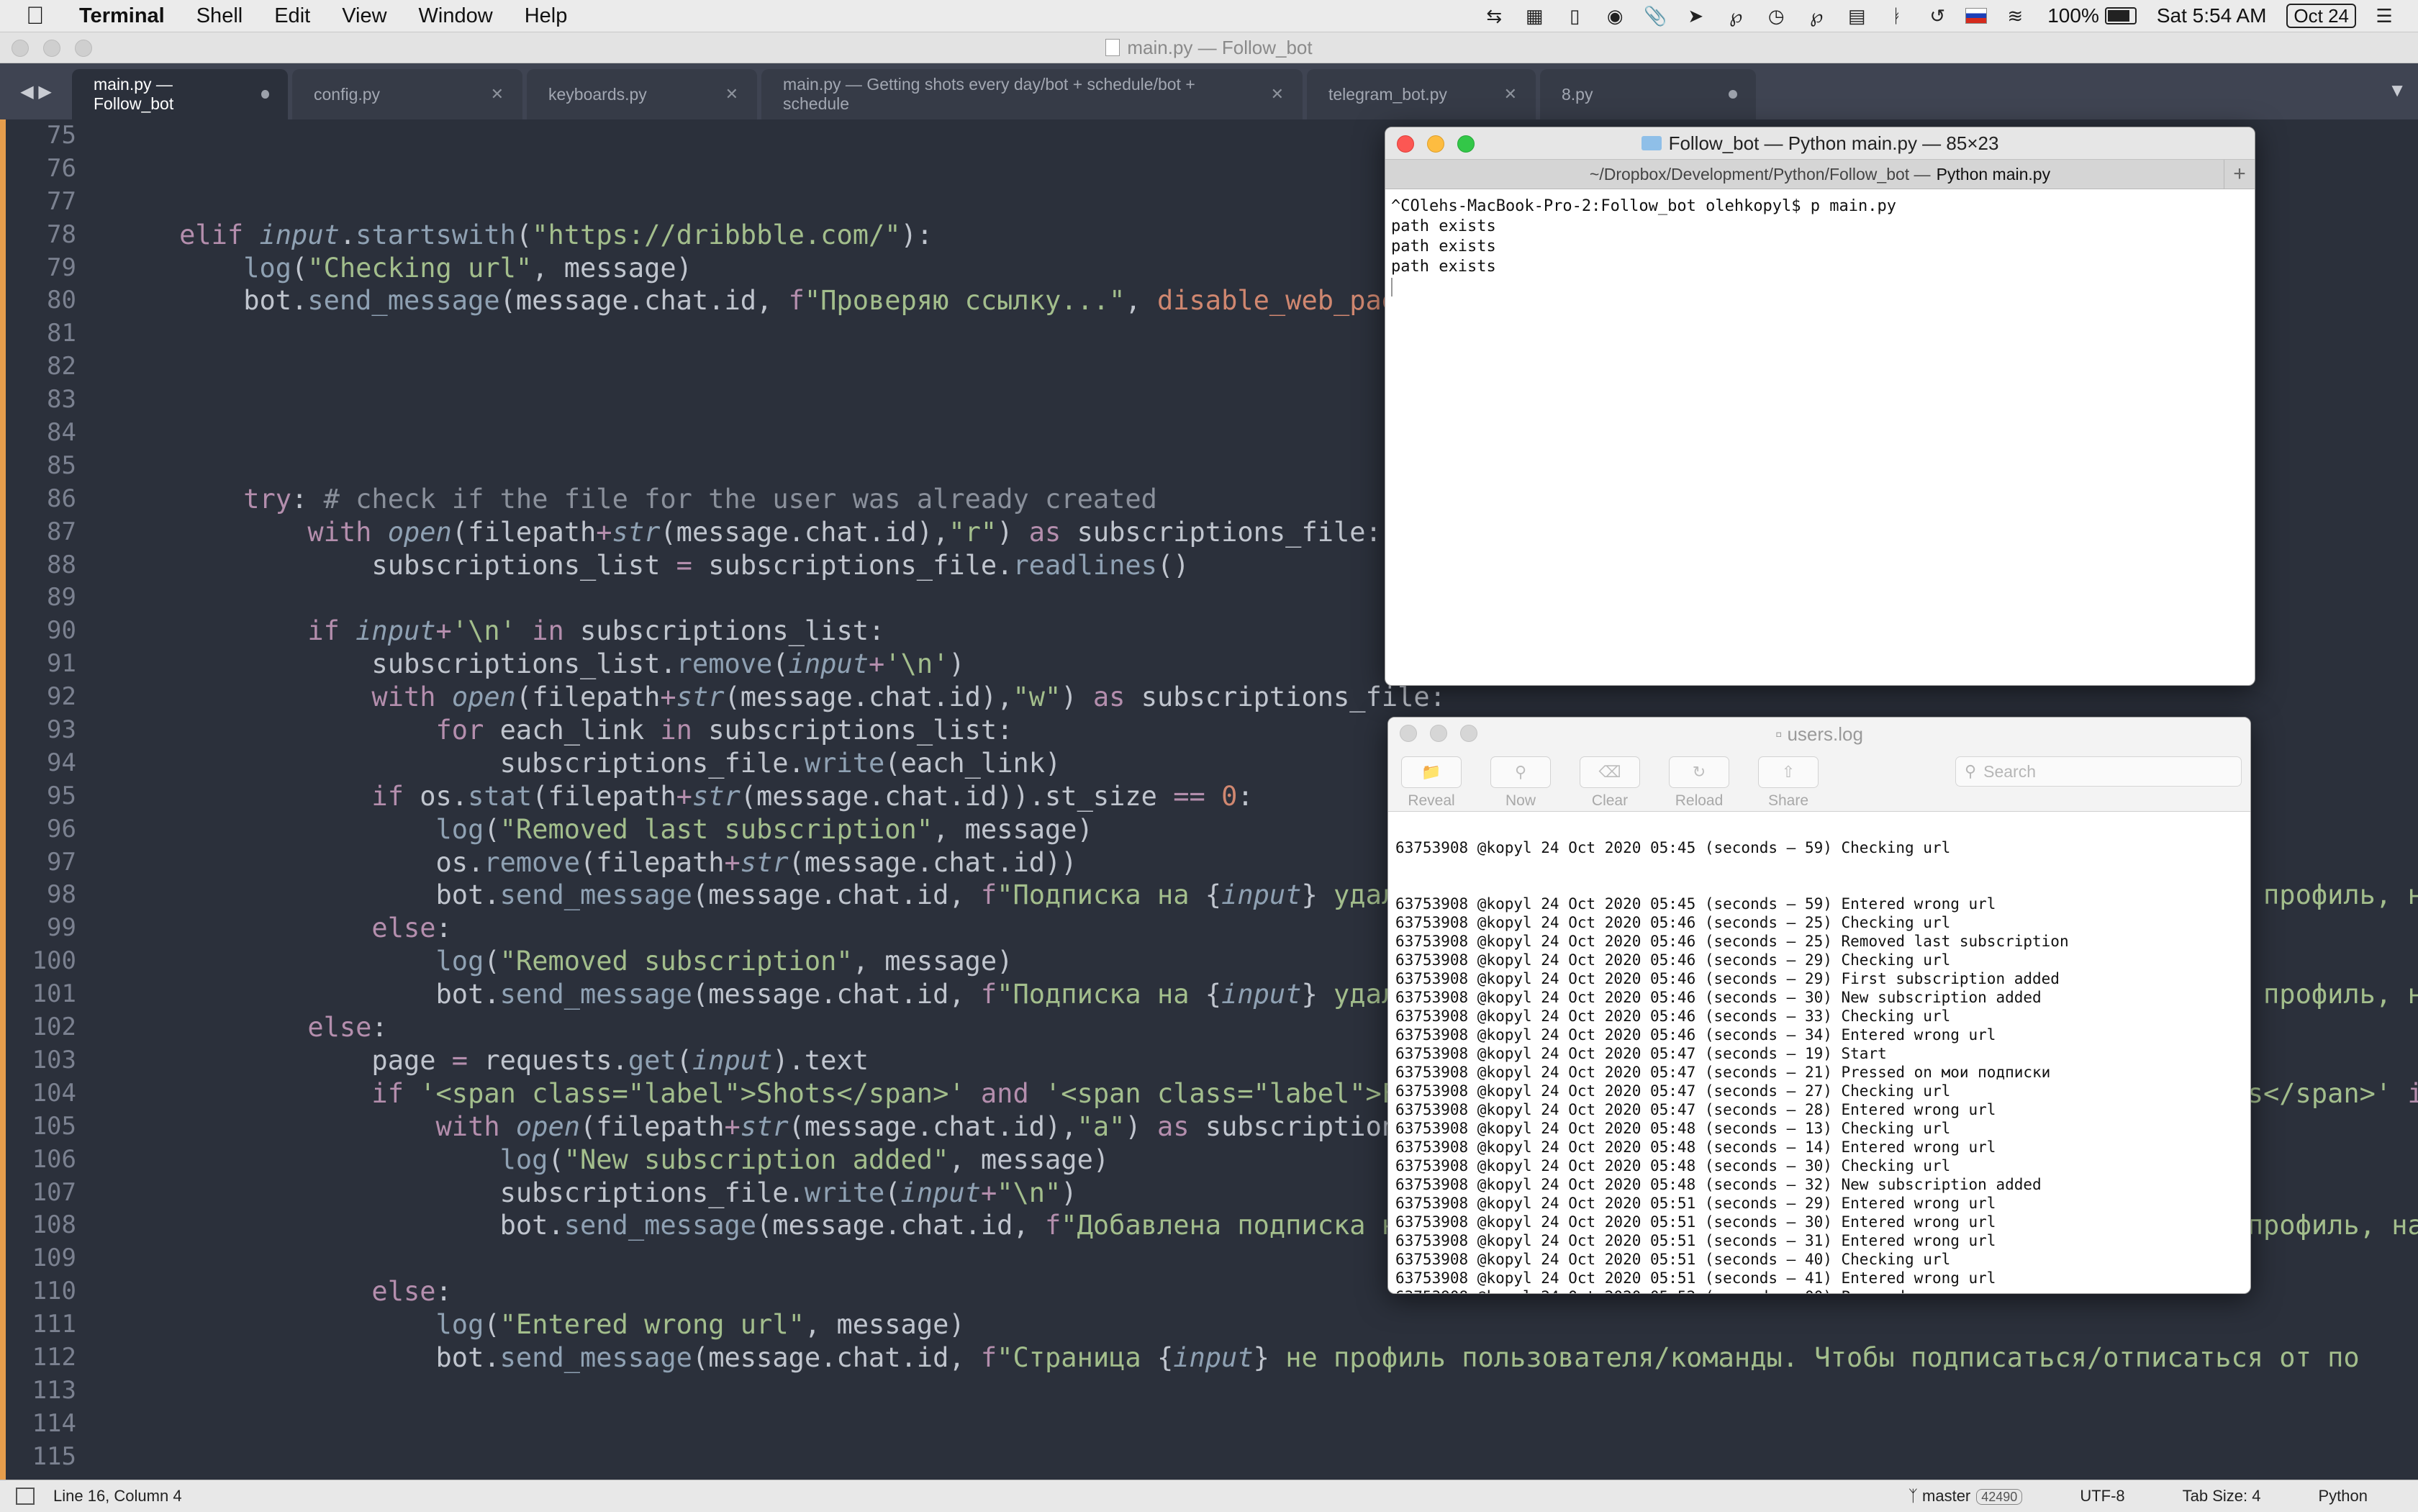 The image size is (2418, 1512). What do you see at coordinates (459, 1325) in the screenshot?
I see `code-token: log` at bounding box center [459, 1325].